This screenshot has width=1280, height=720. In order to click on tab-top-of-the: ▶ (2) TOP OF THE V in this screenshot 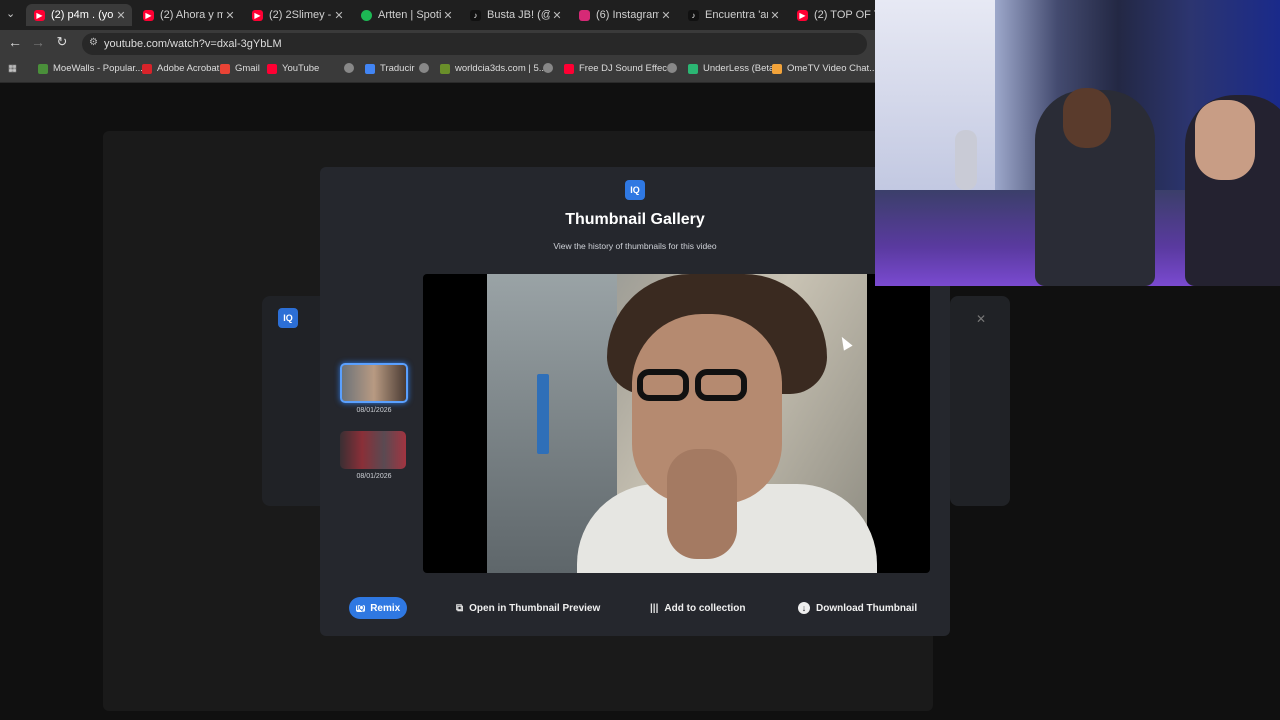, I will do `click(832, 15)`.